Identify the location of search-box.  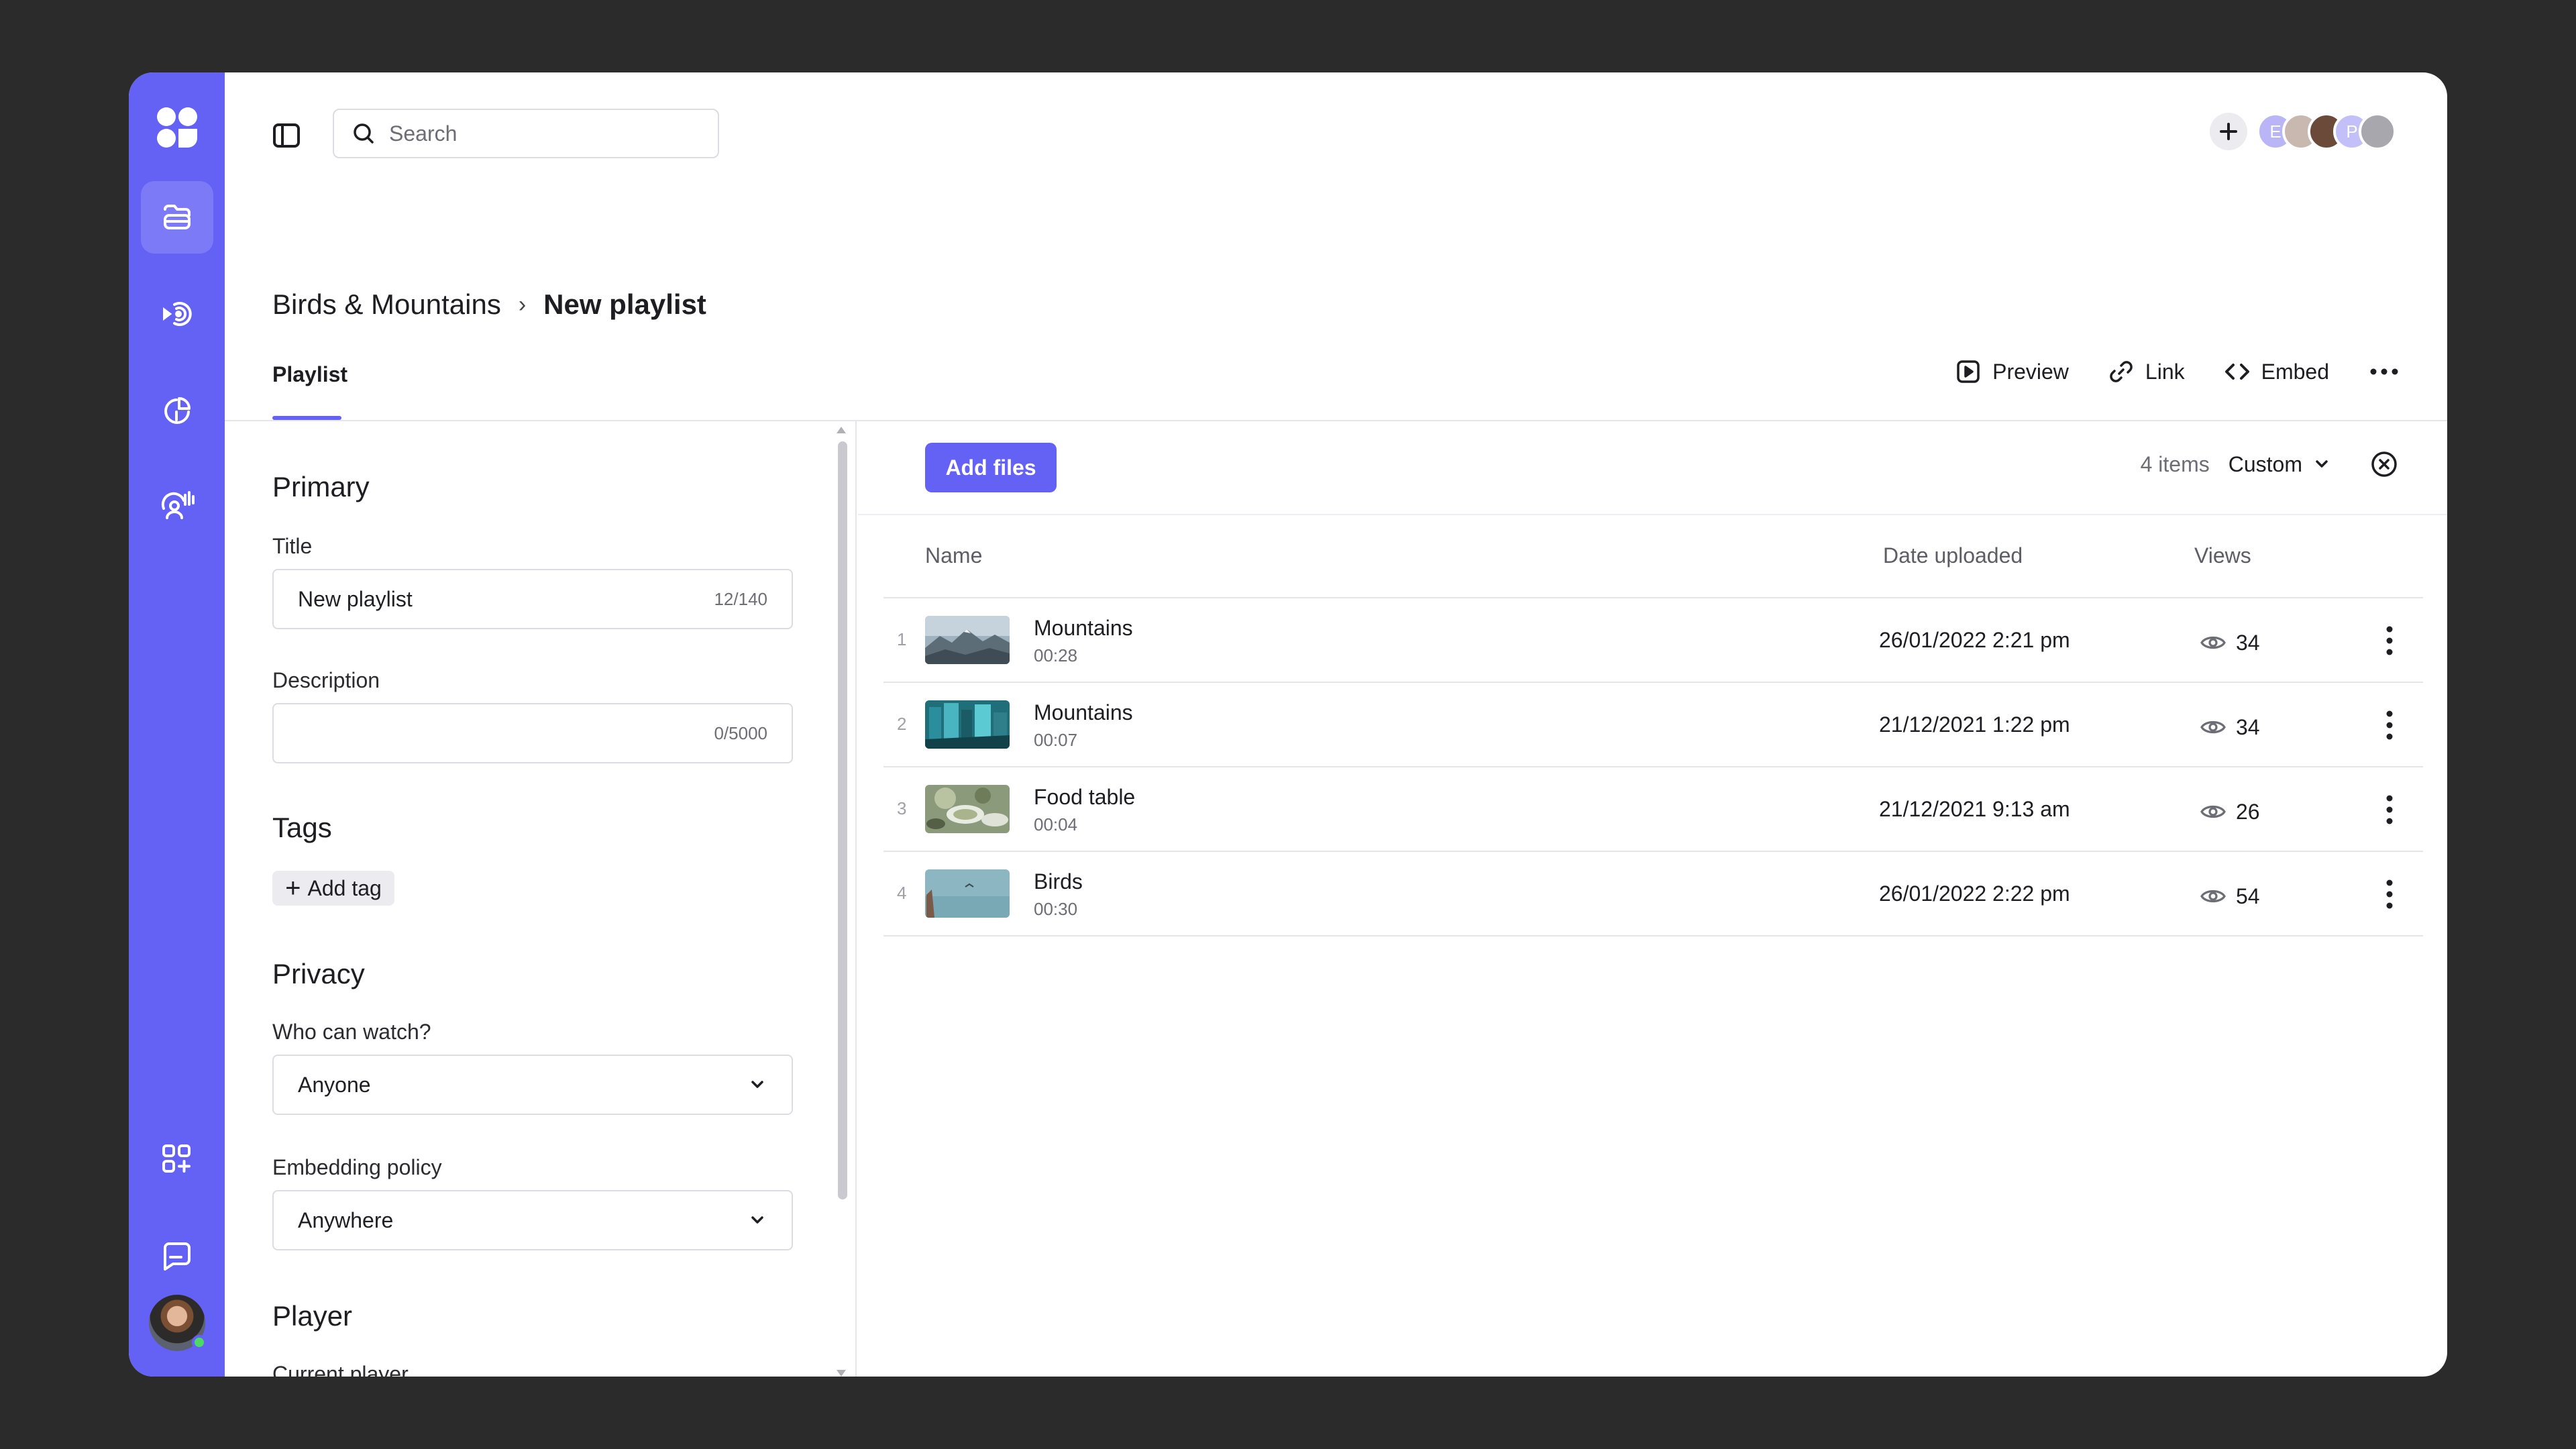
(526, 133).